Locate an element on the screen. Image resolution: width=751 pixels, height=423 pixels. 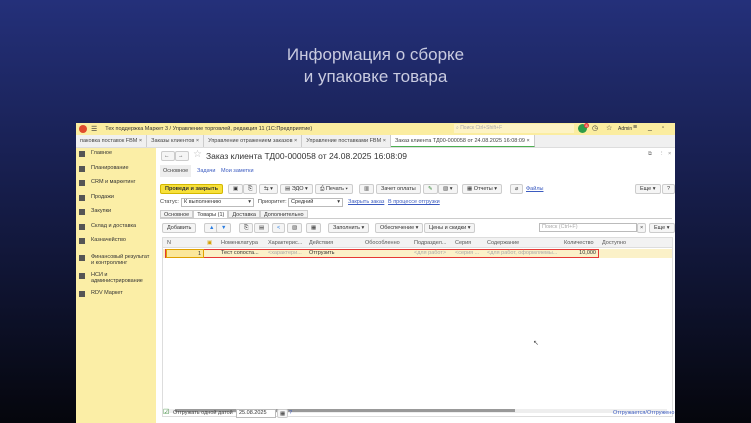
status-select: К выполнению ▾ is located at coordinates (217, 202).